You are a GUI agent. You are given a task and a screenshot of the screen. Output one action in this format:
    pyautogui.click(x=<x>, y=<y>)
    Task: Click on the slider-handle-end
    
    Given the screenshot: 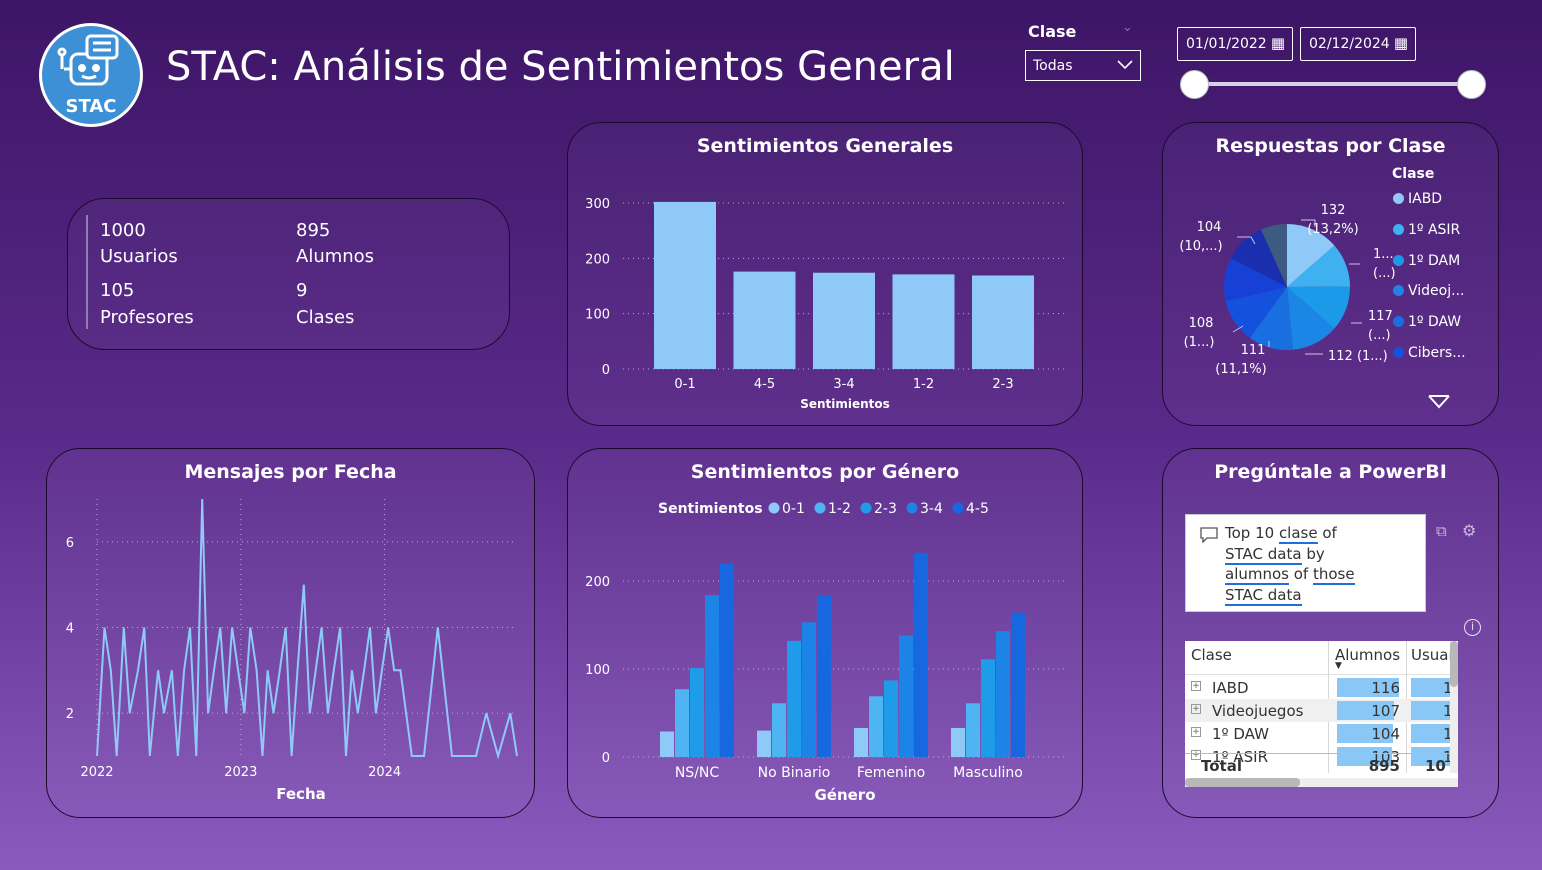 What is the action you would take?
    pyautogui.click(x=1471, y=84)
    